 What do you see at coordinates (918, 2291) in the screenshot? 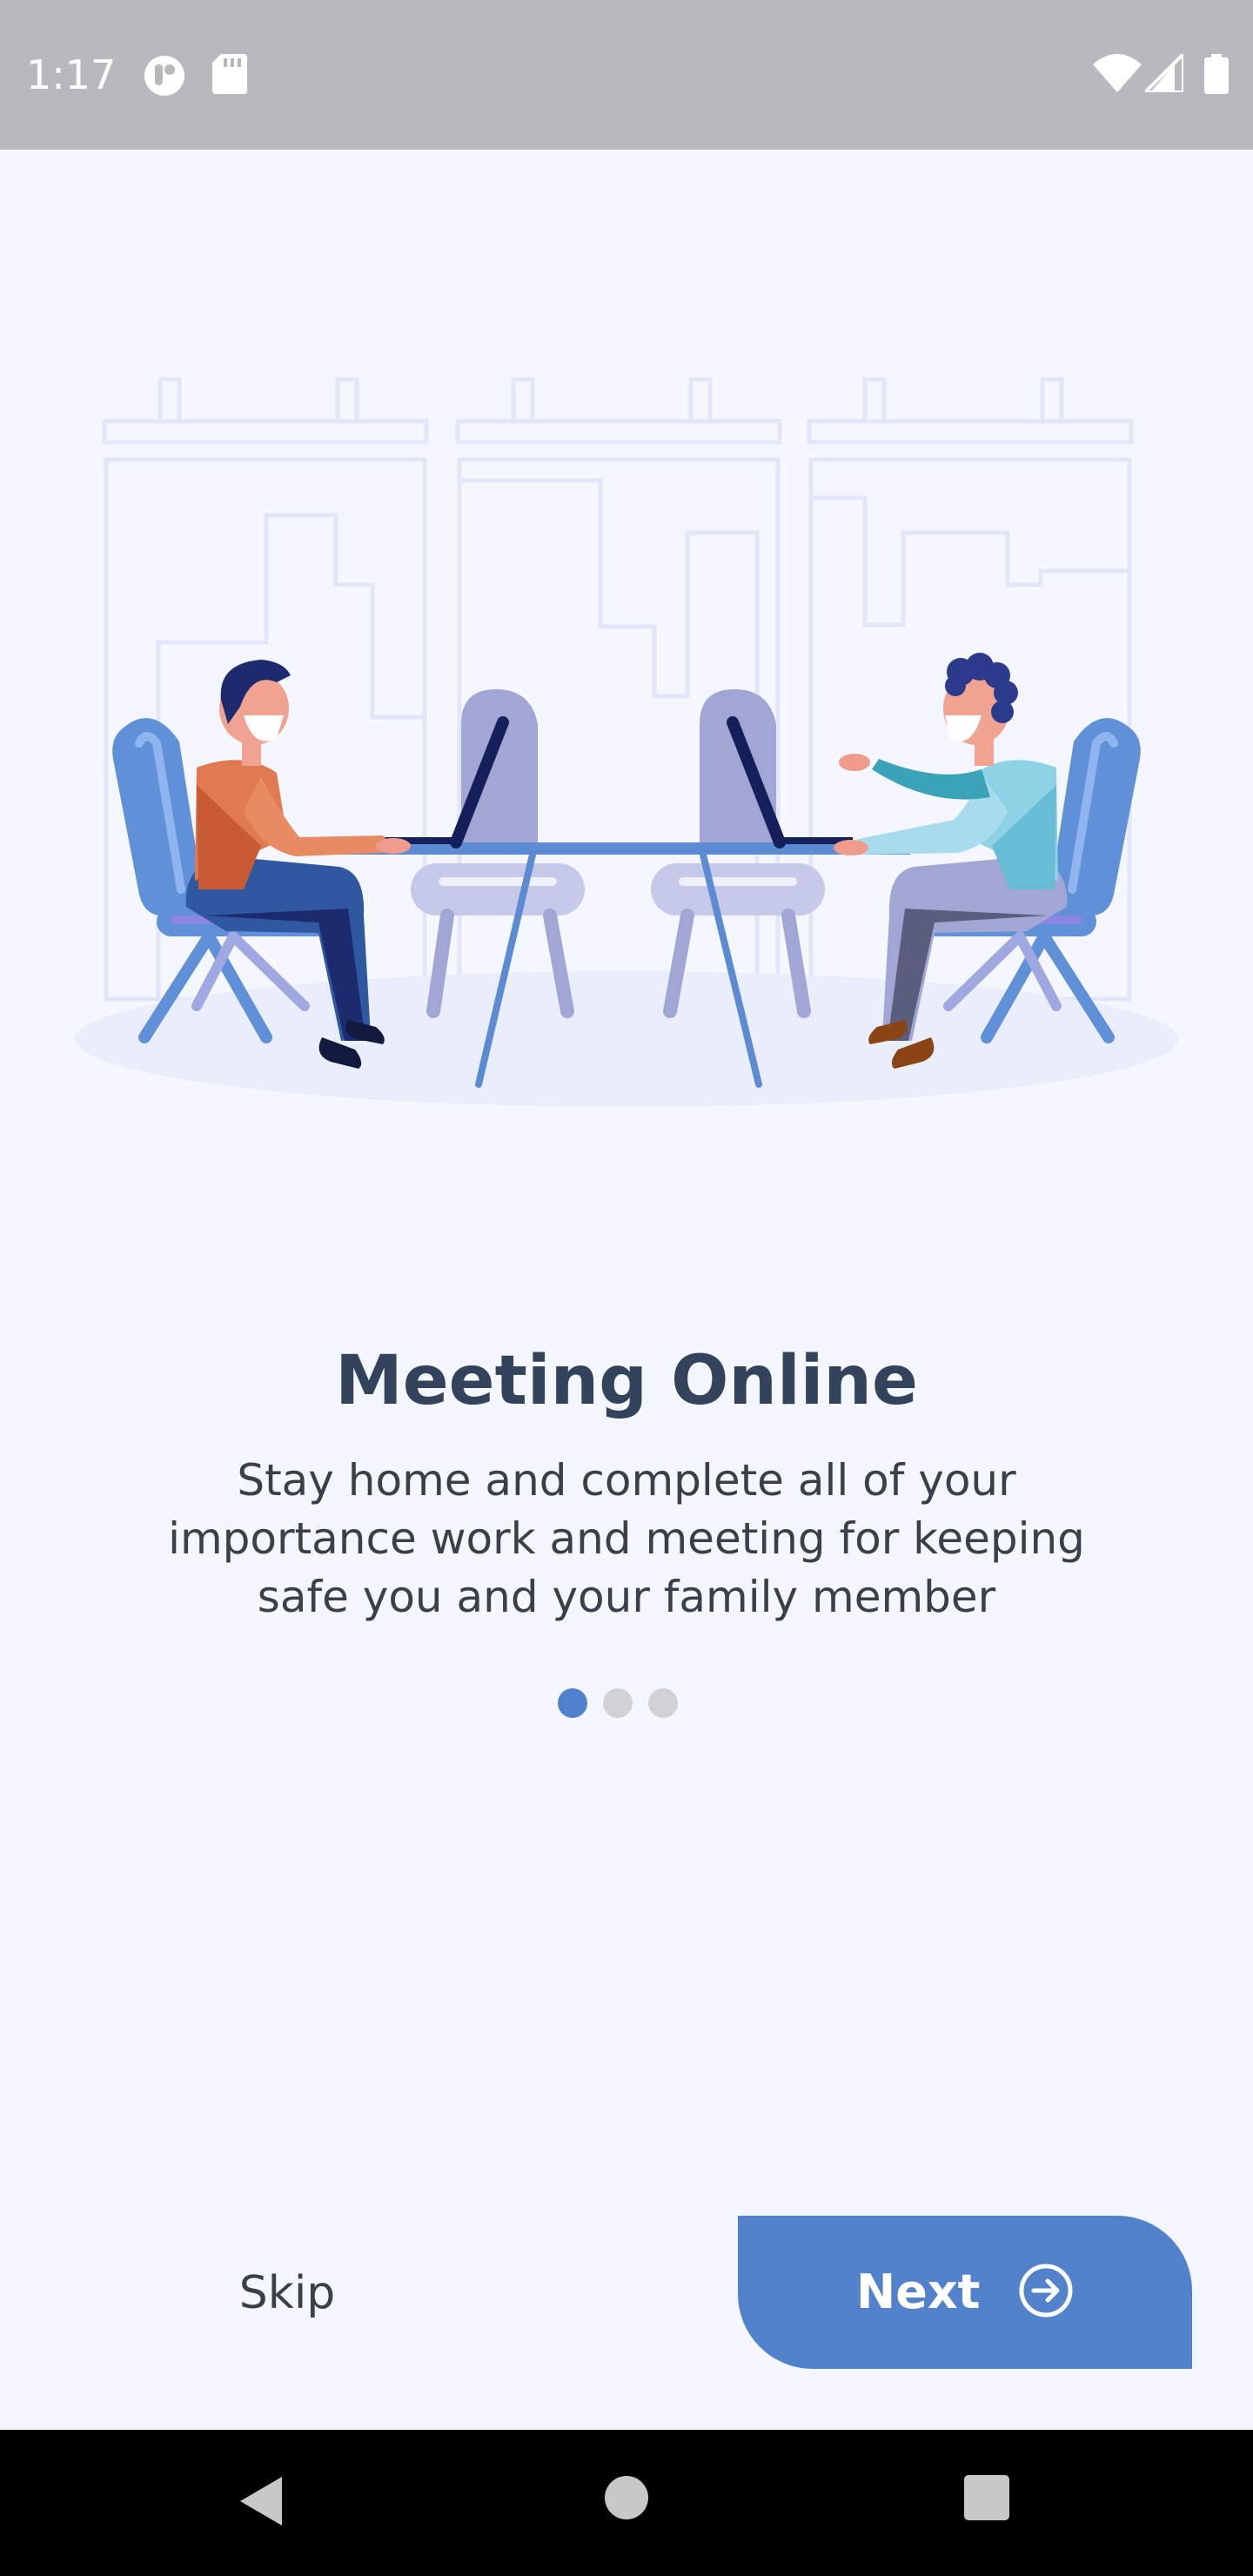
I see `next-button-label: Next` at bounding box center [918, 2291].